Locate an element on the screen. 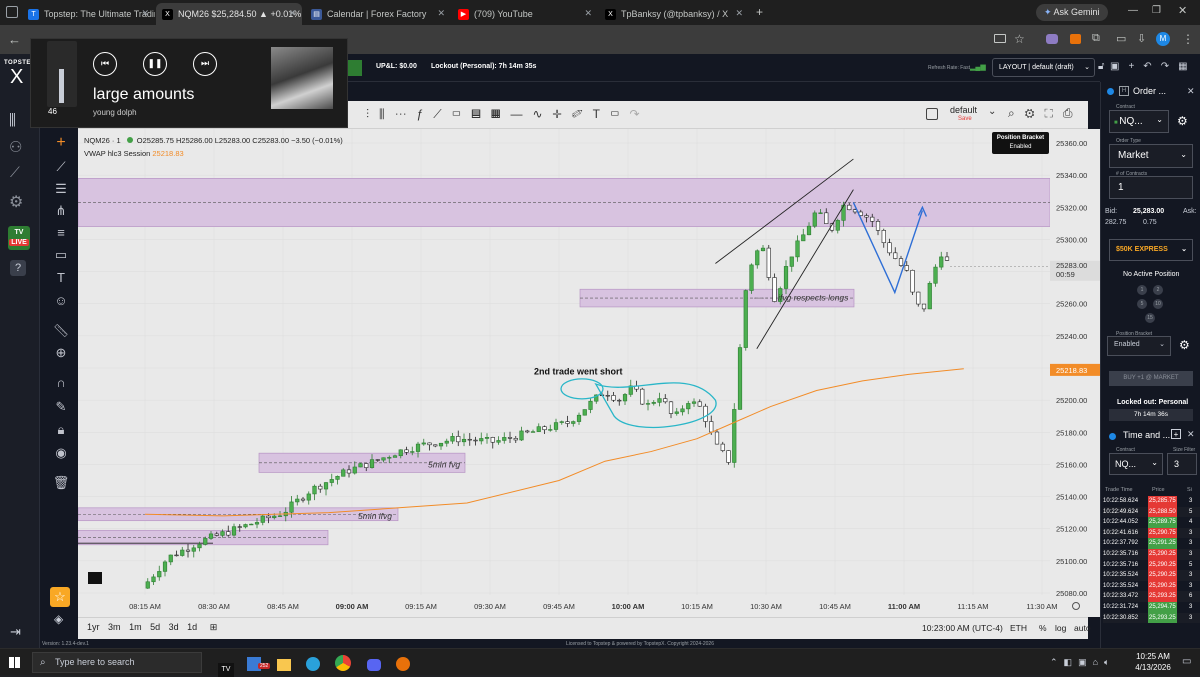 This screenshot has width=1200, height=677. close-window-icon: ✕ is located at coordinates (1182, 10).